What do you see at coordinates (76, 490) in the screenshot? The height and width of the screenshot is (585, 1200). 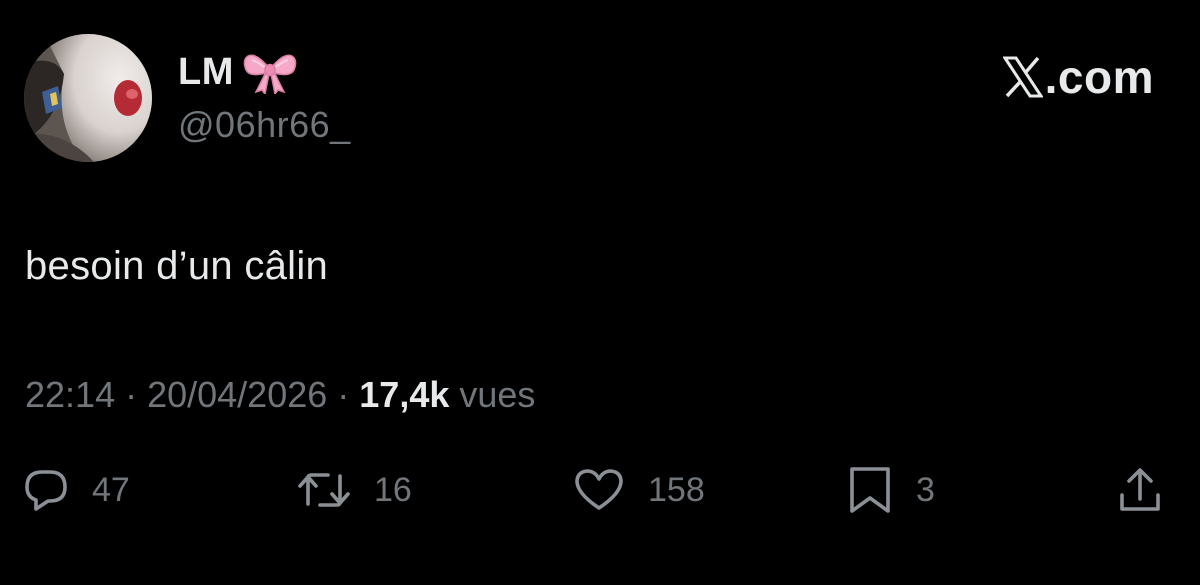 I see `reply-button: 47` at bounding box center [76, 490].